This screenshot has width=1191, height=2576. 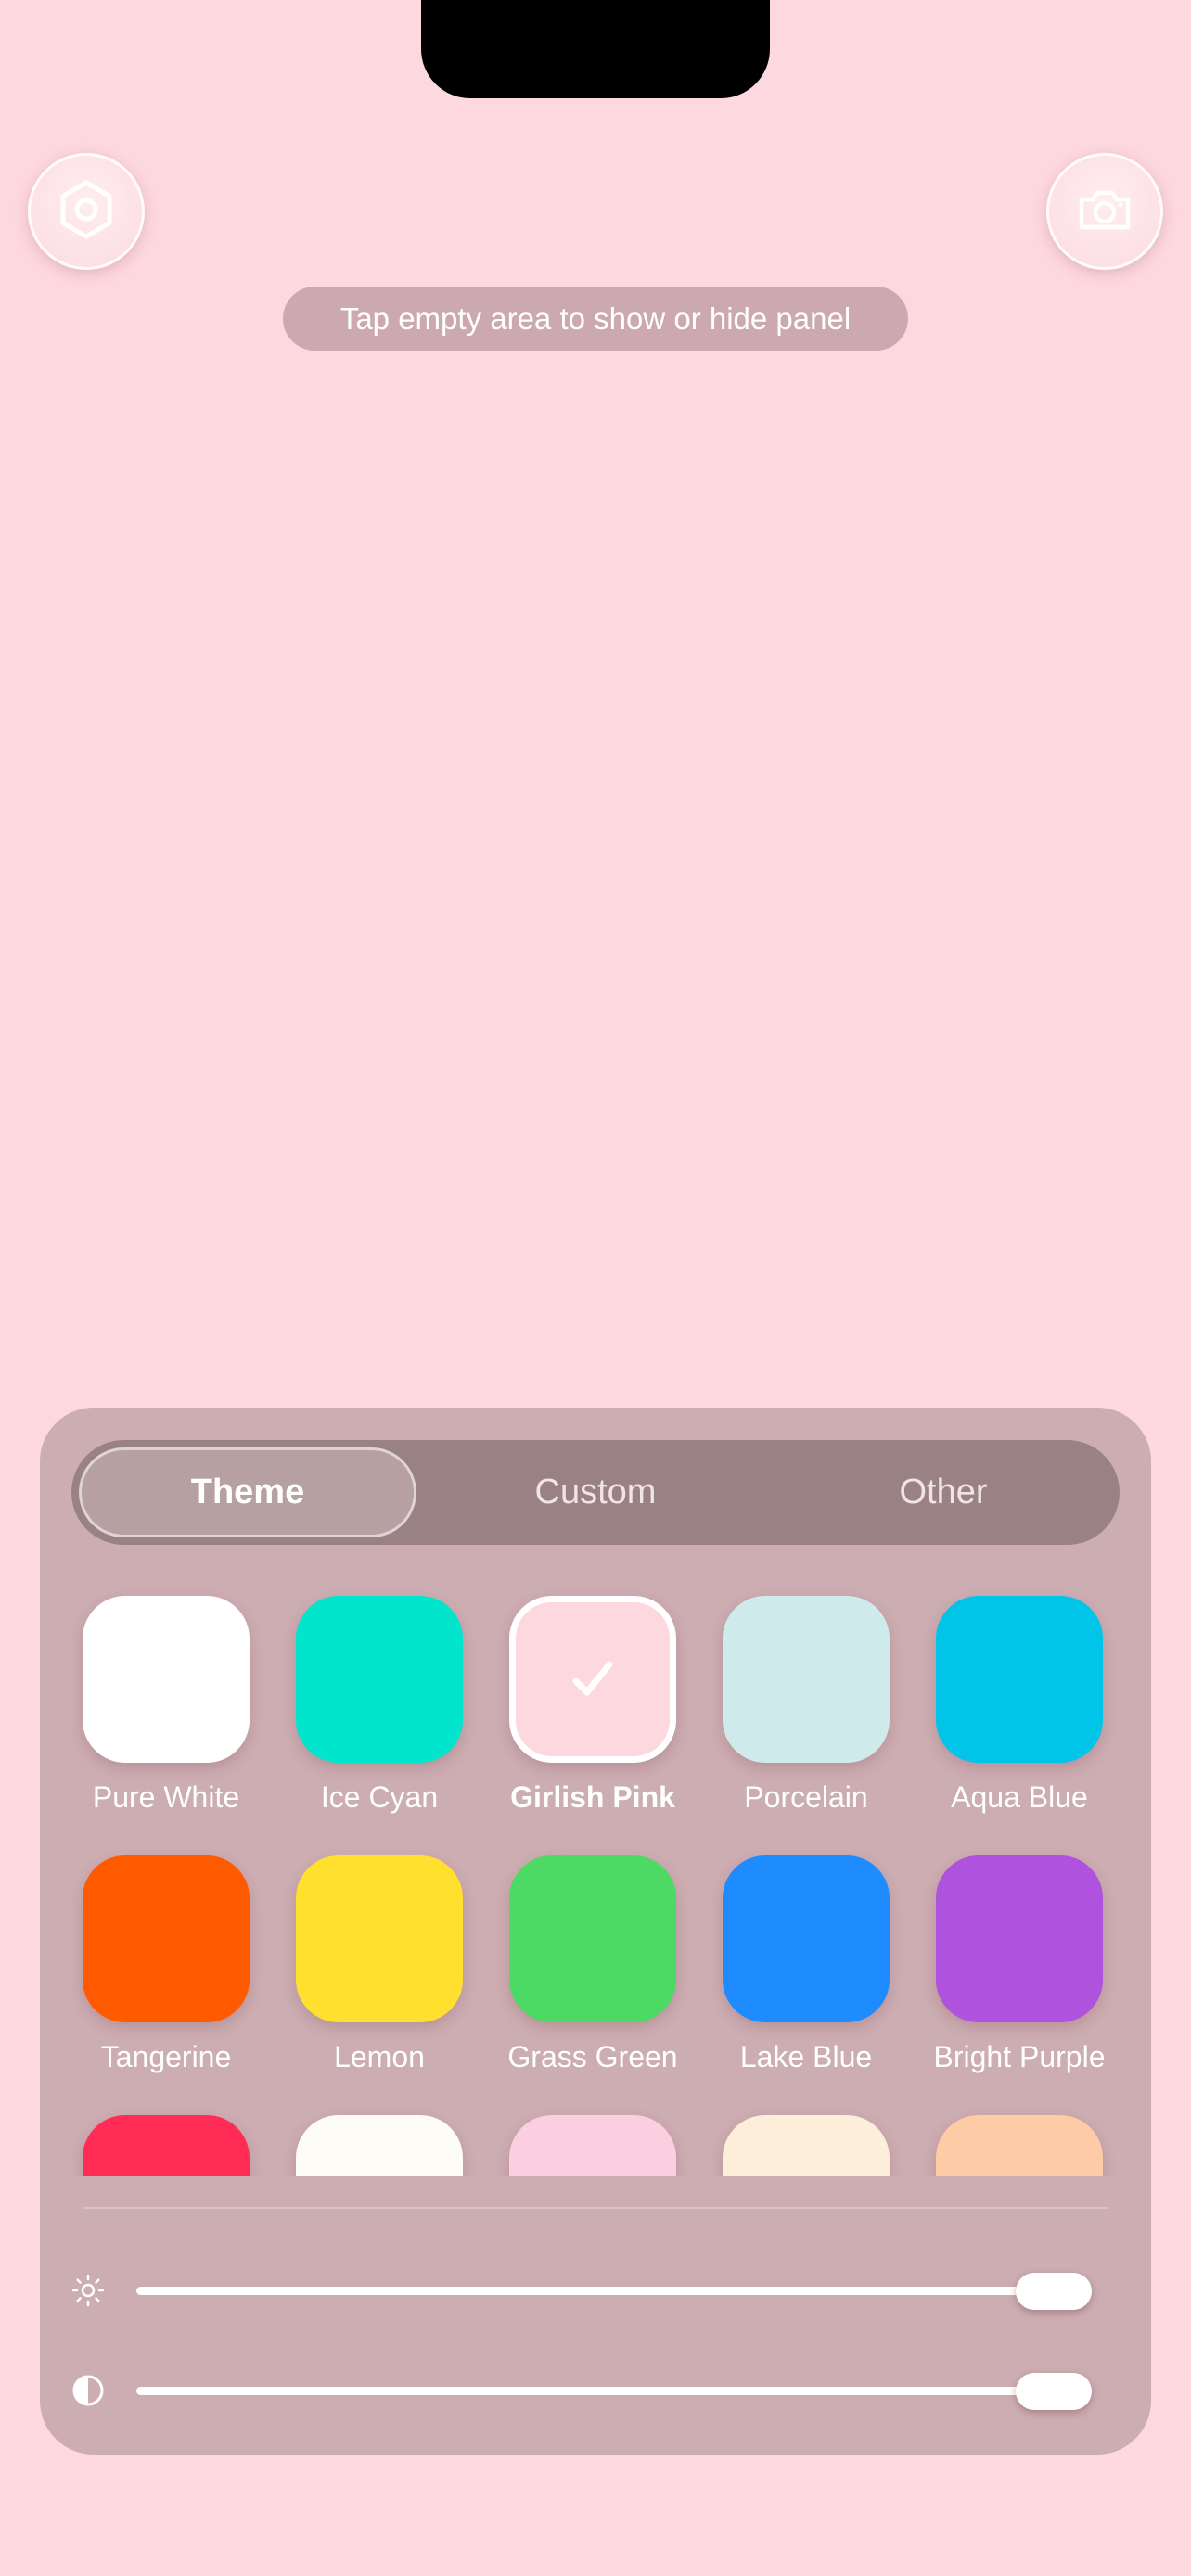 I want to click on camera-icon, so click(x=1104, y=212).